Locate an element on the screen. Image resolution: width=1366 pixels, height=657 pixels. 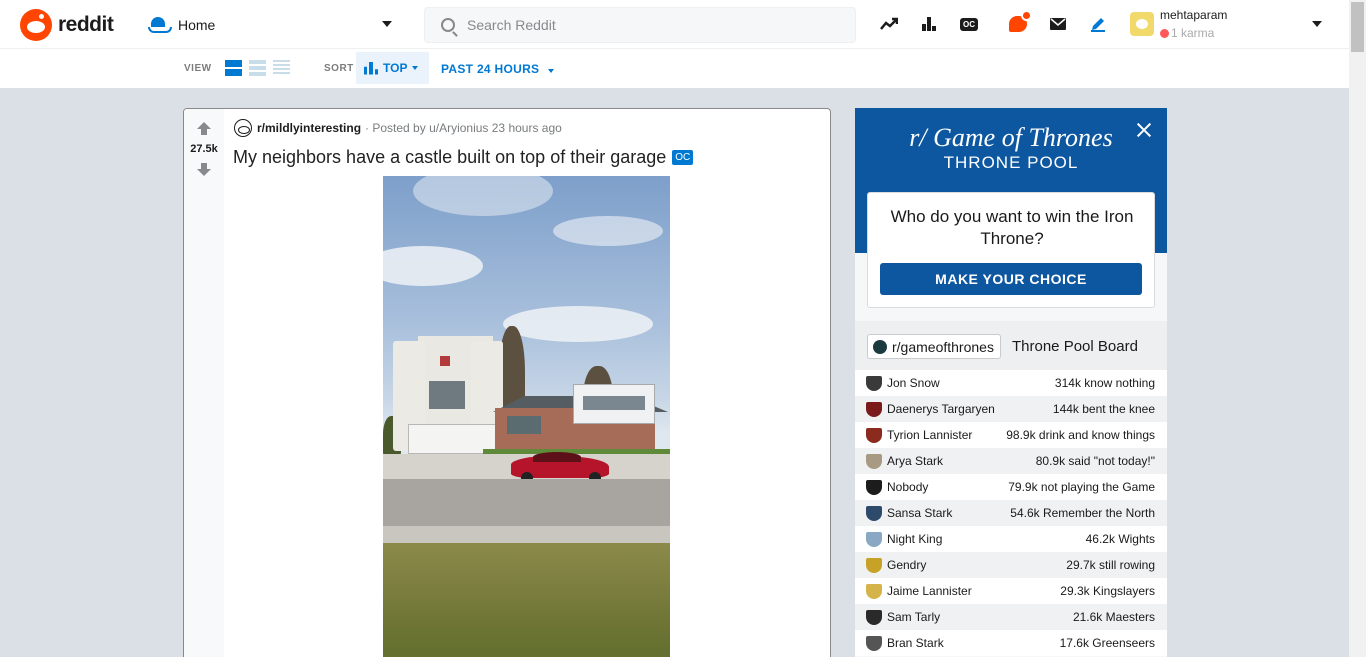
time-range-dropdown: PAST 24 HOURS is located at coordinates (498, 69).